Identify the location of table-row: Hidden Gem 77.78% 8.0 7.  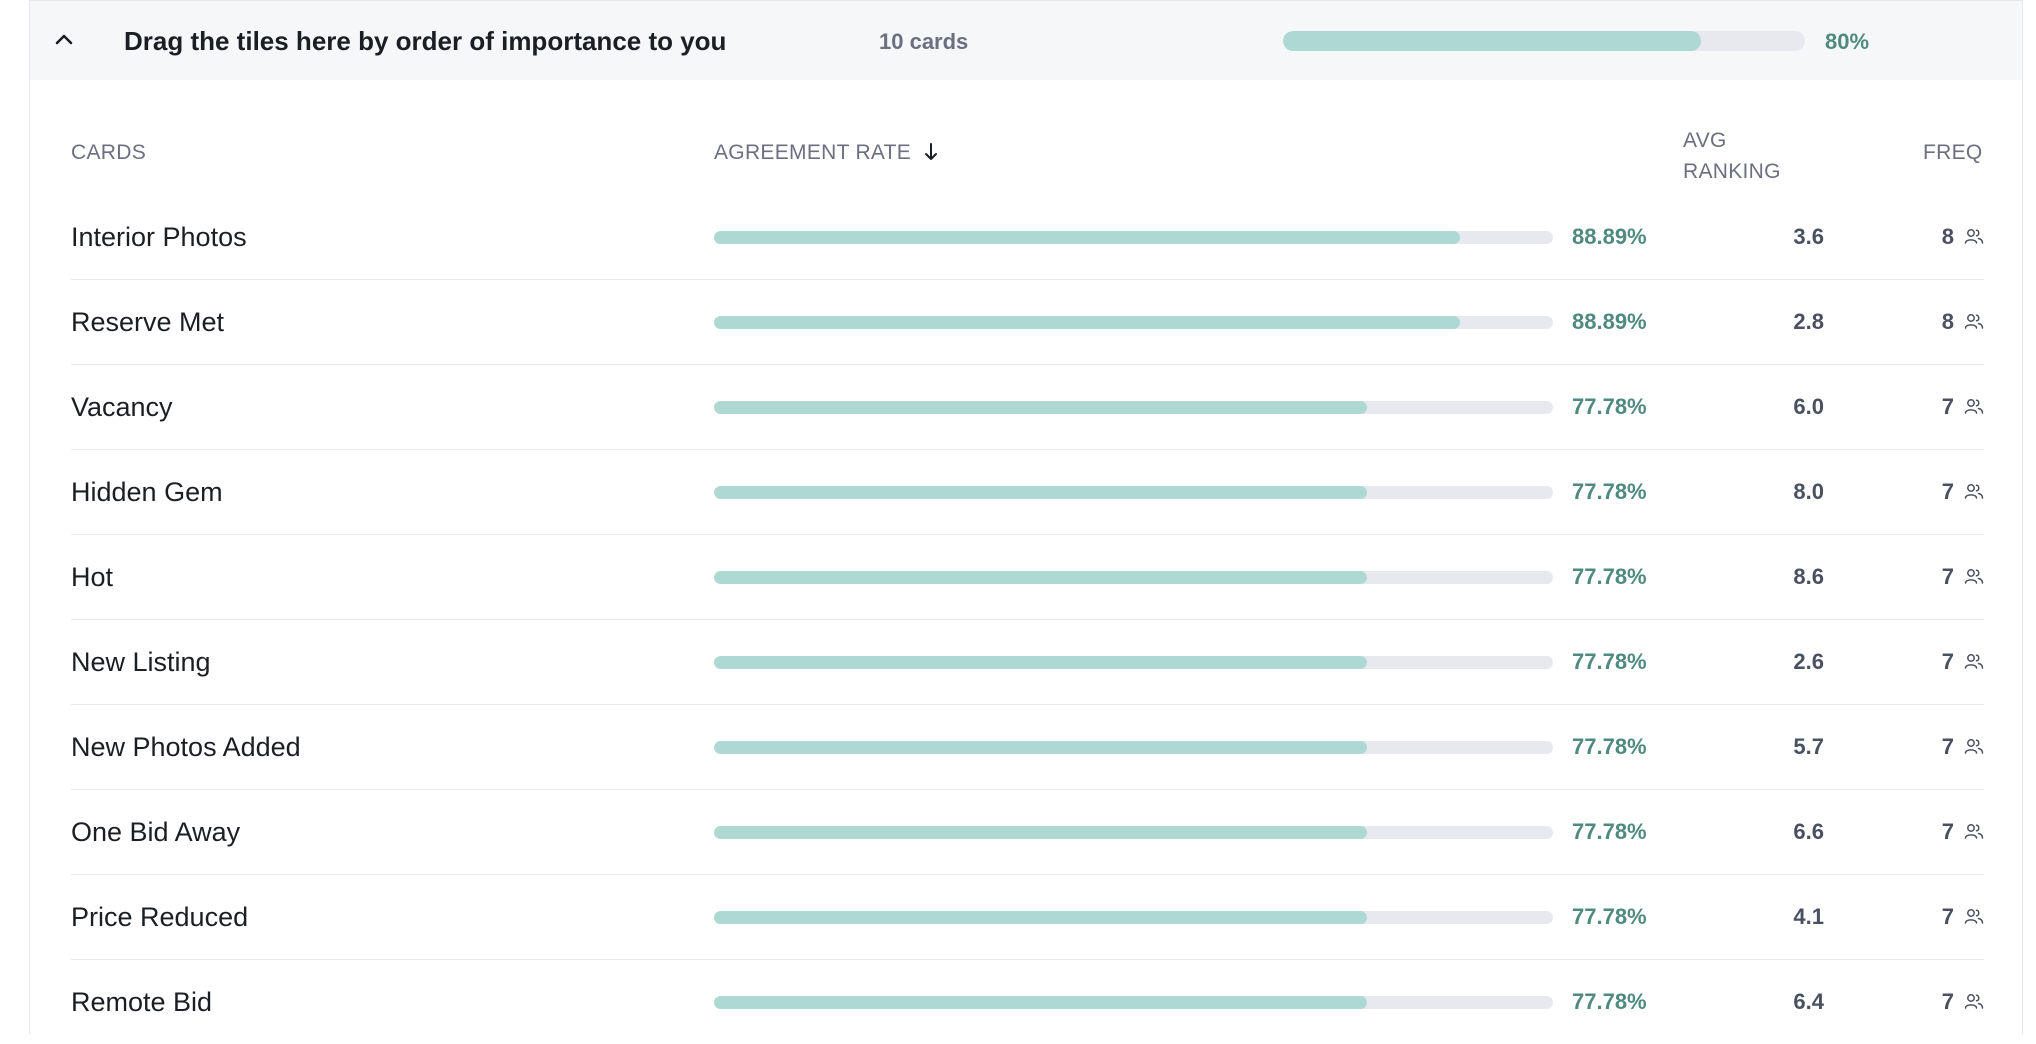
(1027, 492).